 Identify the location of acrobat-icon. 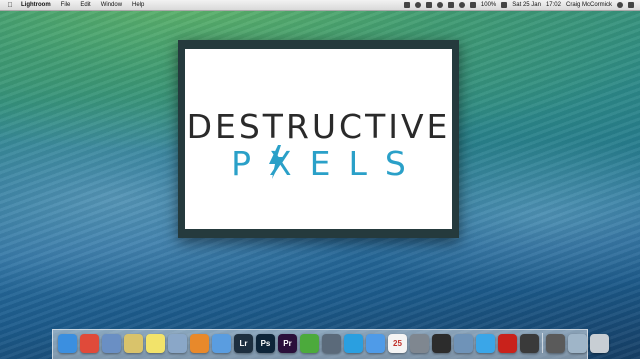
(507, 343).